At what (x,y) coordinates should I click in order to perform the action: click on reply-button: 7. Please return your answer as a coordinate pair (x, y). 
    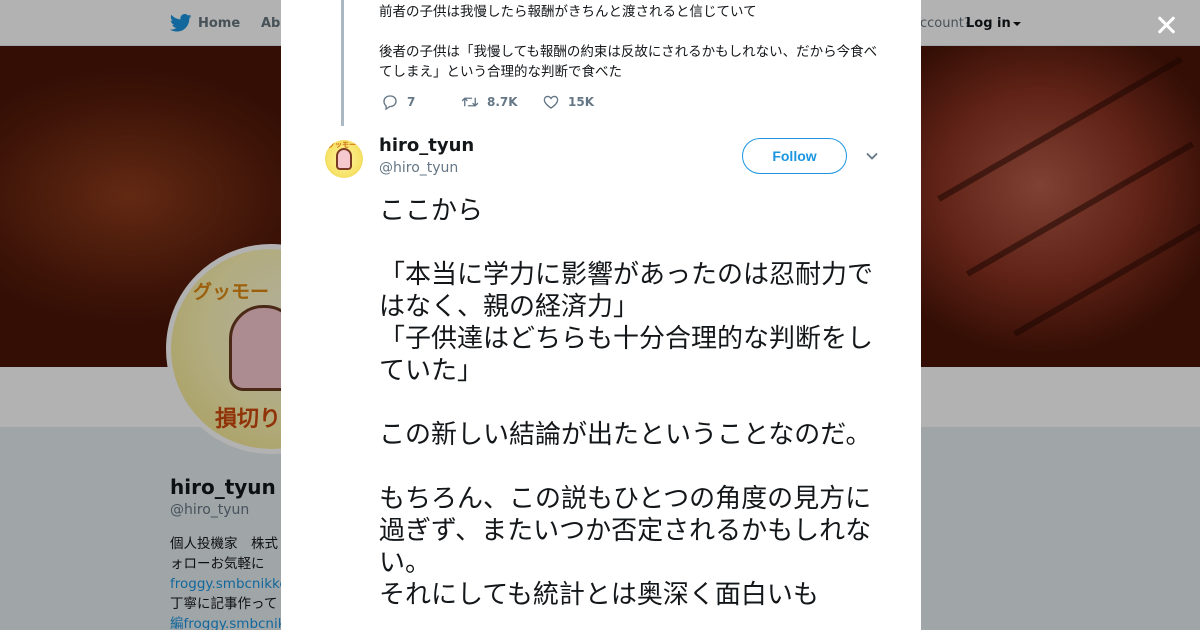
    Looking at the image, I should click on (421, 102).